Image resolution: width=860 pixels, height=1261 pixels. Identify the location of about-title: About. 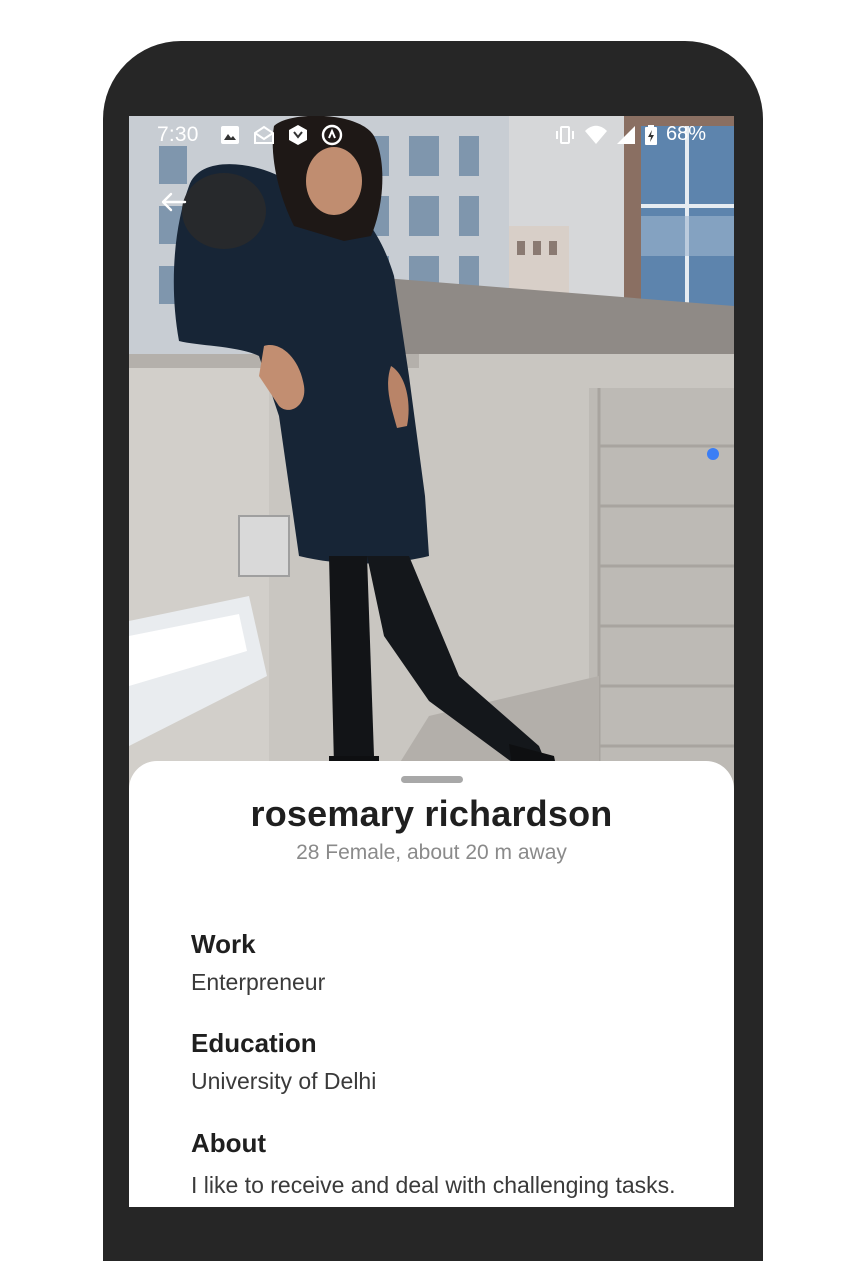
(229, 1143).